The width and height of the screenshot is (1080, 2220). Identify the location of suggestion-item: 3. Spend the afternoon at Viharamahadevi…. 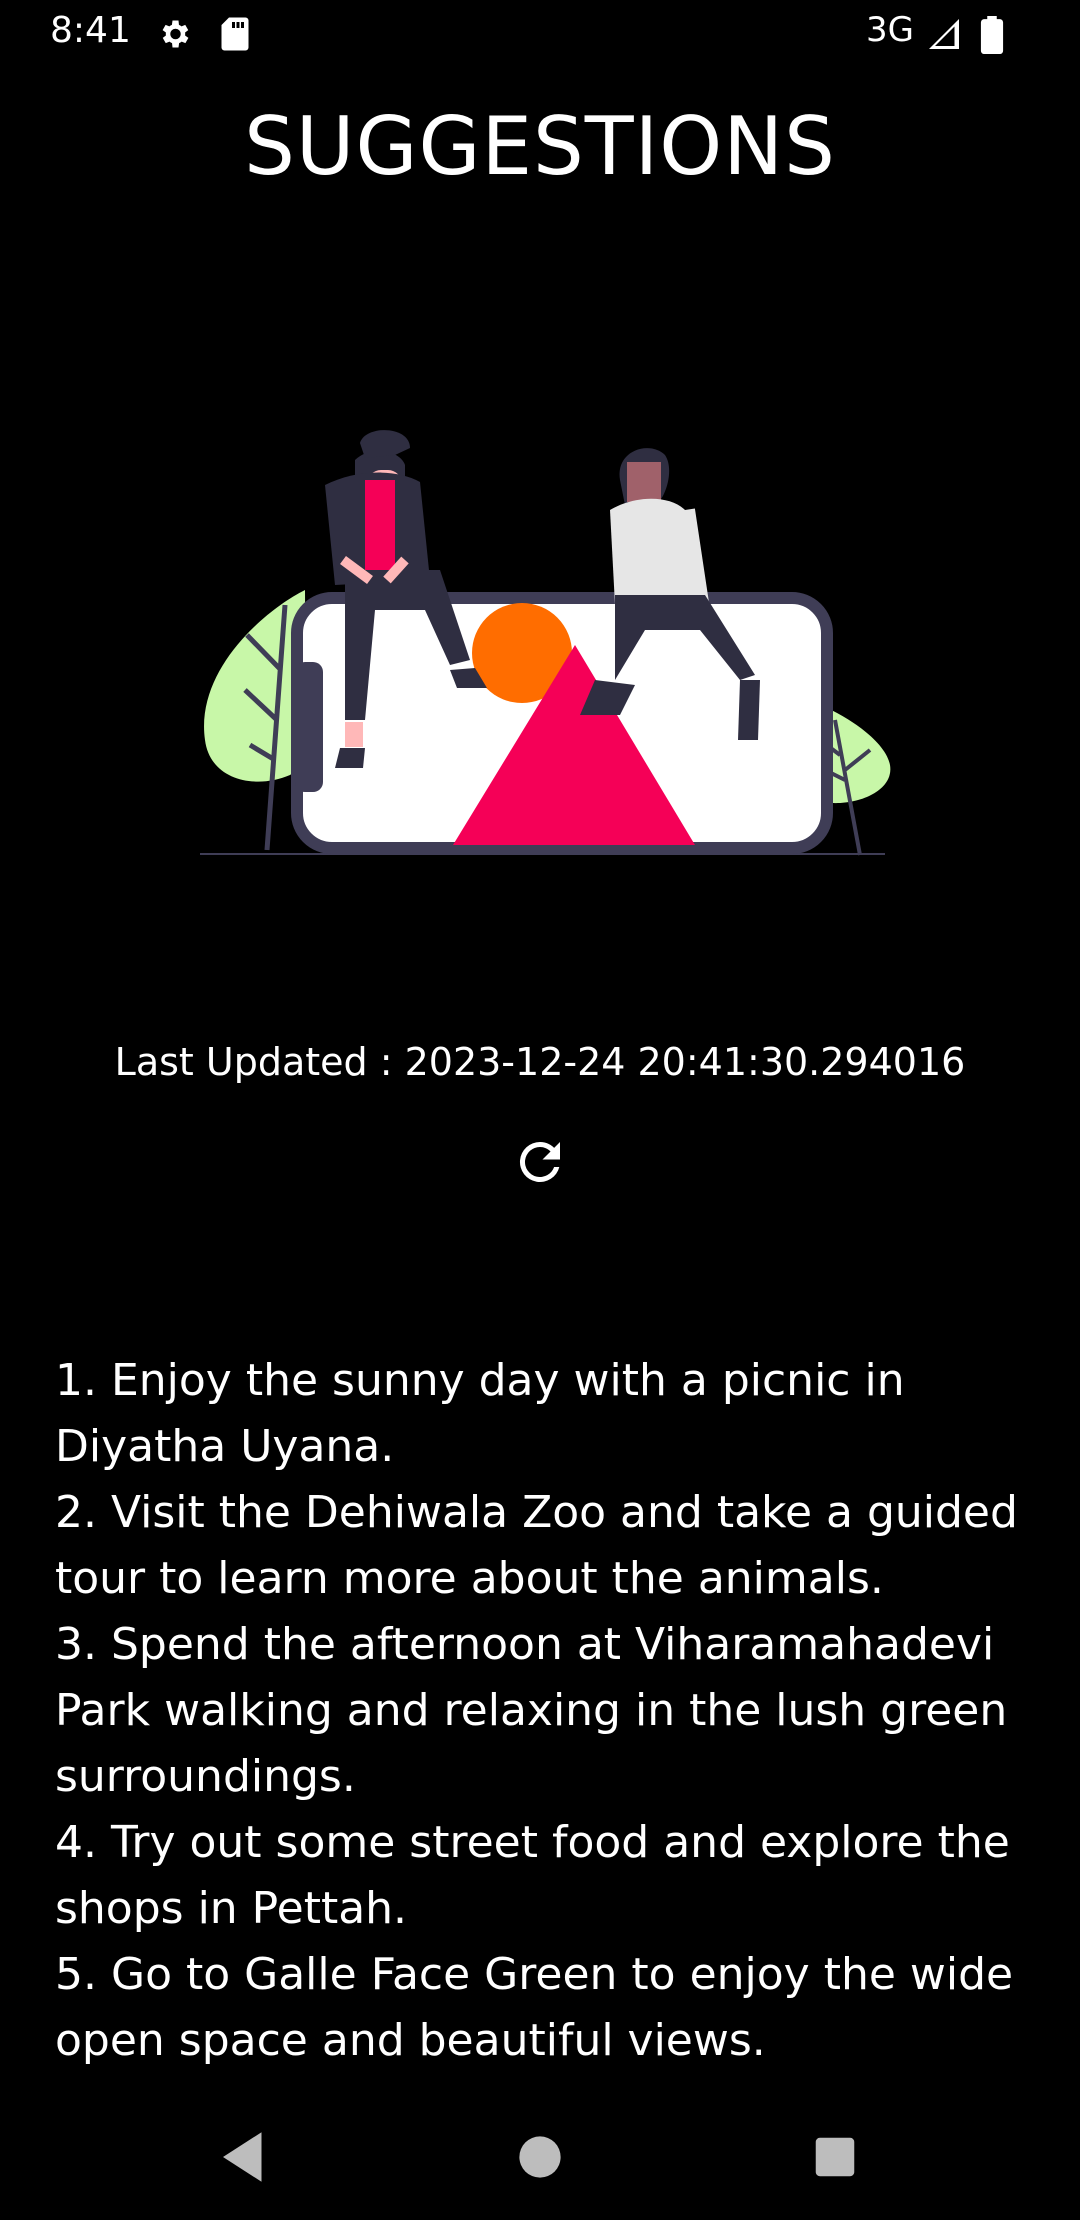
(531, 1710).